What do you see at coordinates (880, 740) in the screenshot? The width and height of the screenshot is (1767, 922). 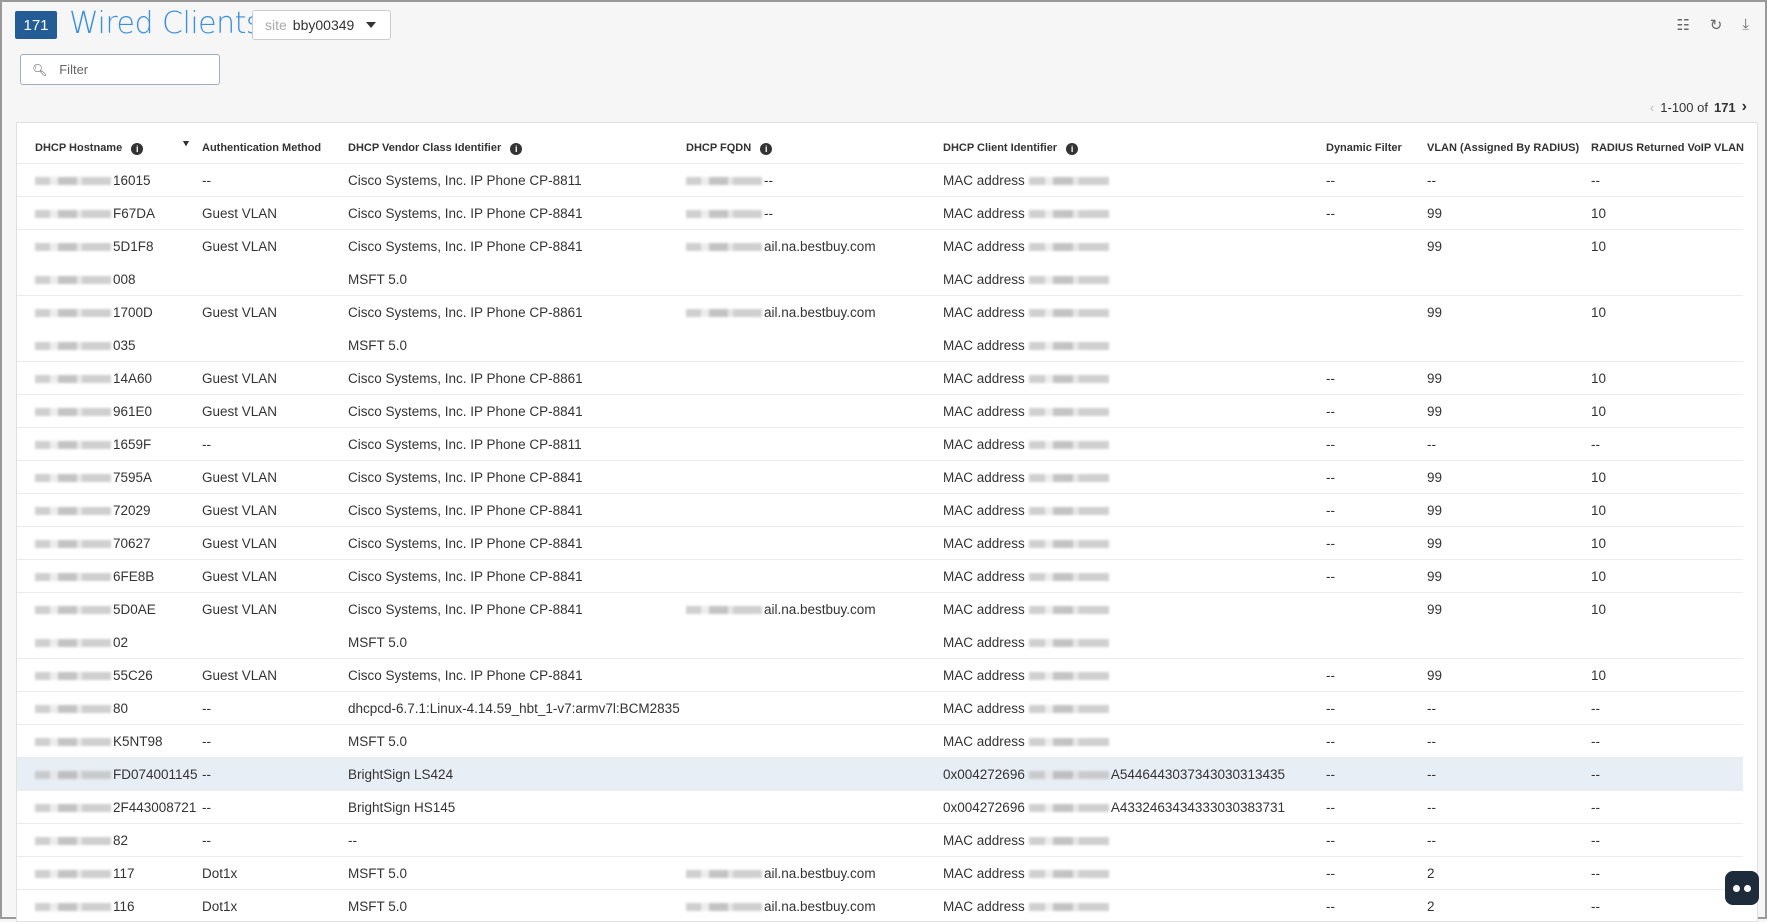 I see `table-row: K5NT98 -- MSFT 5.0 MAC address -- -- --` at bounding box center [880, 740].